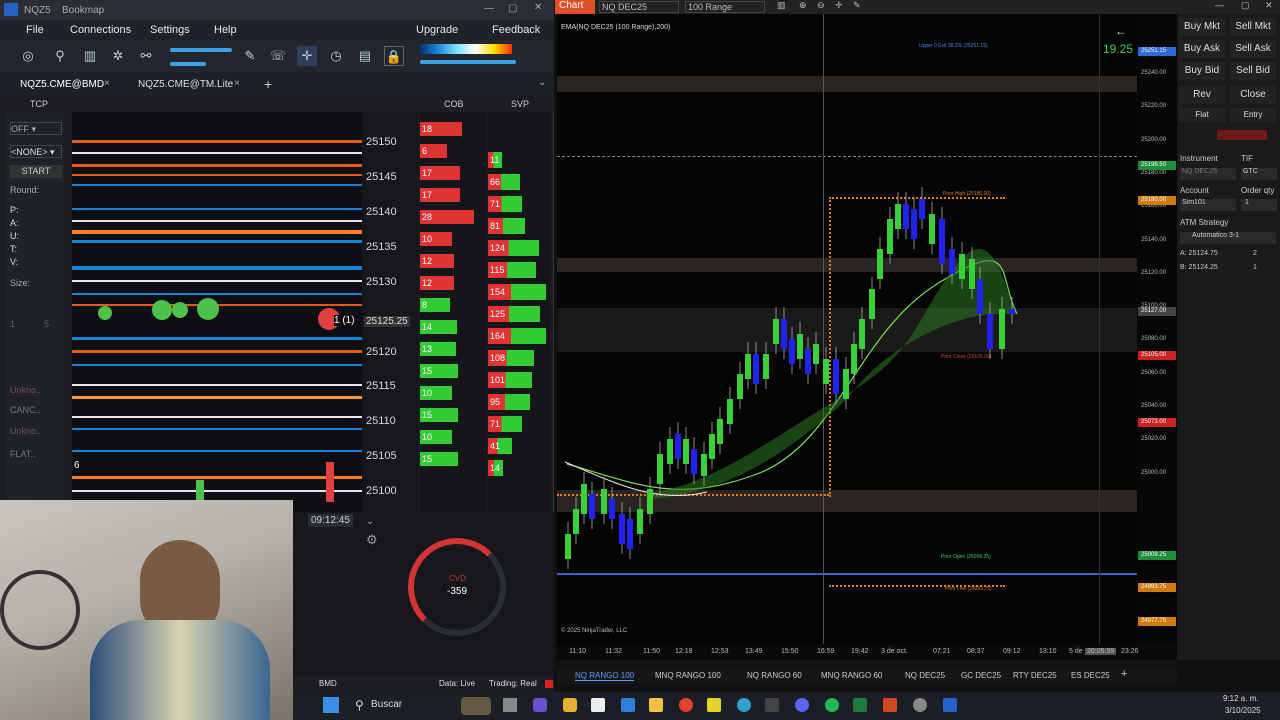 This screenshot has height=720, width=1280. I want to click on sell-ask-button: Sell Ask, so click(1253, 49).